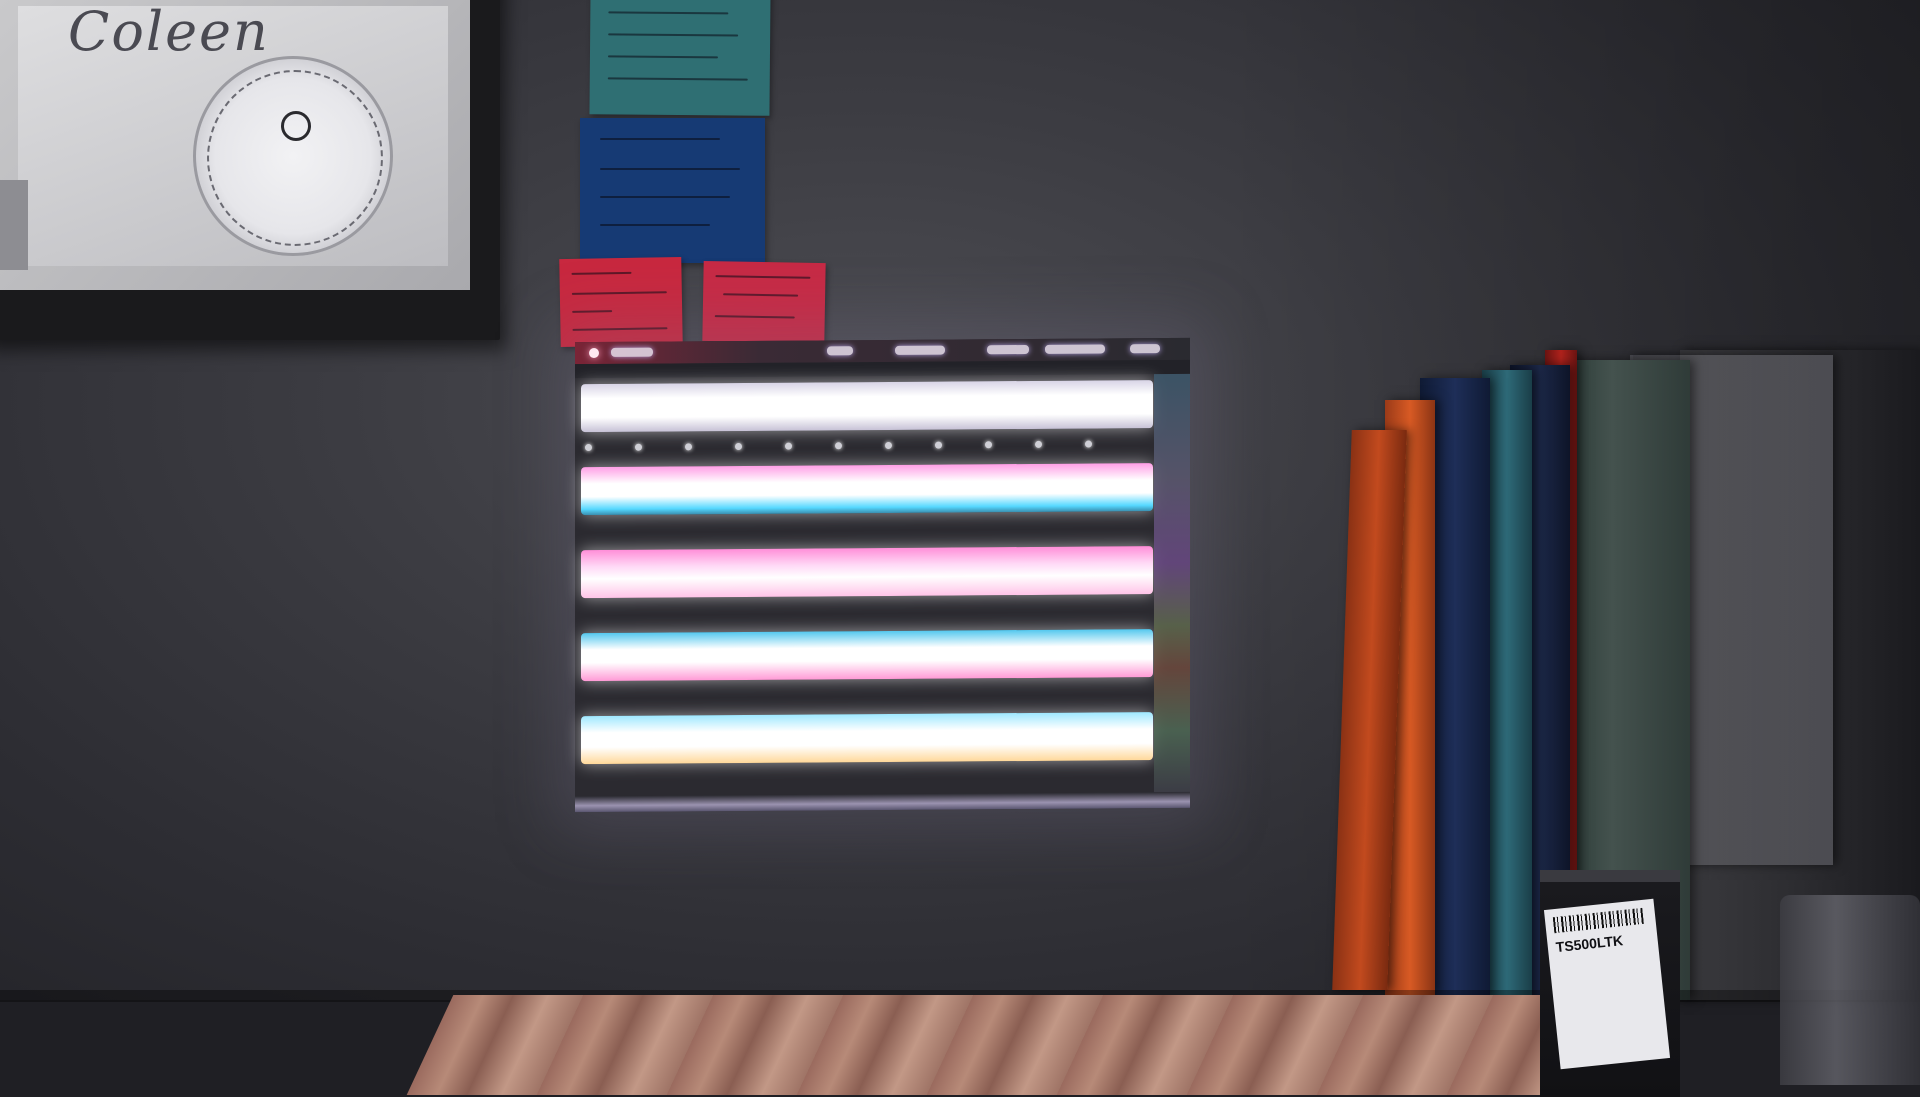 The height and width of the screenshot is (1097, 1920). I want to click on frame-handwriting: Coleen, so click(169, 31).